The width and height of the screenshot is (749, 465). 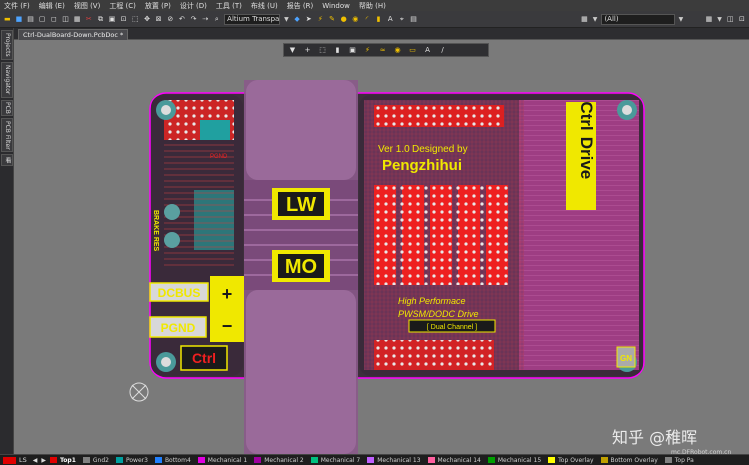 What do you see at coordinates (131, 460) in the screenshot?
I see `layer-tab: Power3` at bounding box center [131, 460].